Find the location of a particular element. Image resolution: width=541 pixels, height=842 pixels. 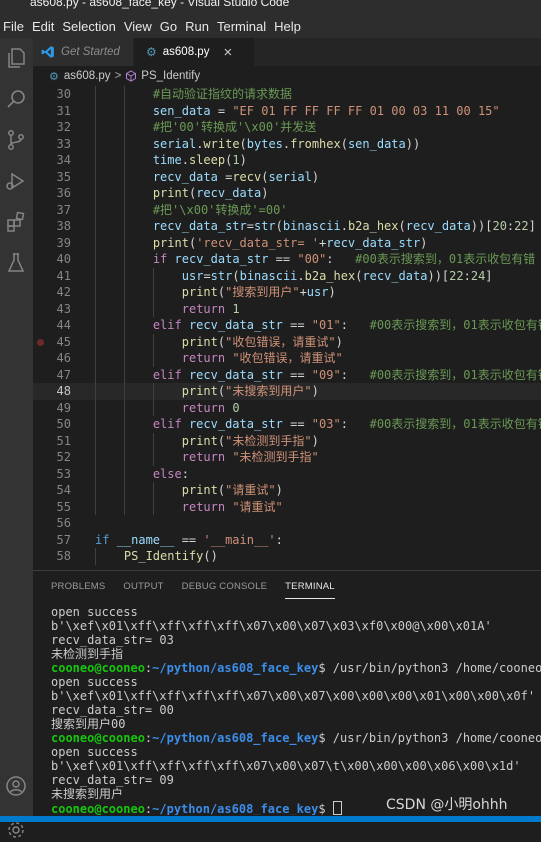

menu-selection: Selection is located at coordinates (89, 26).